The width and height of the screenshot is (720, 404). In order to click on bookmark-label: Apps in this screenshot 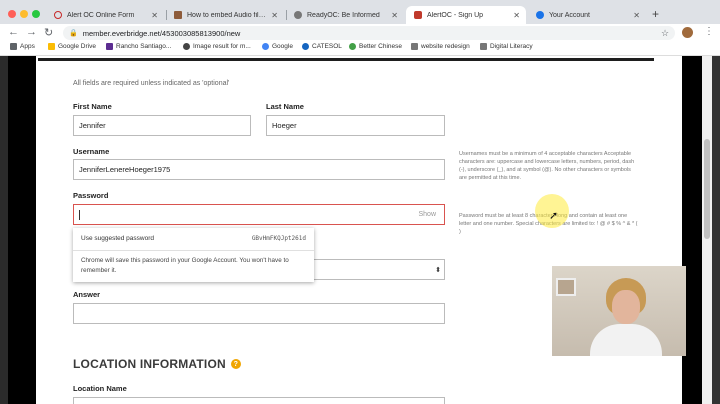, I will do `click(27, 46)`.